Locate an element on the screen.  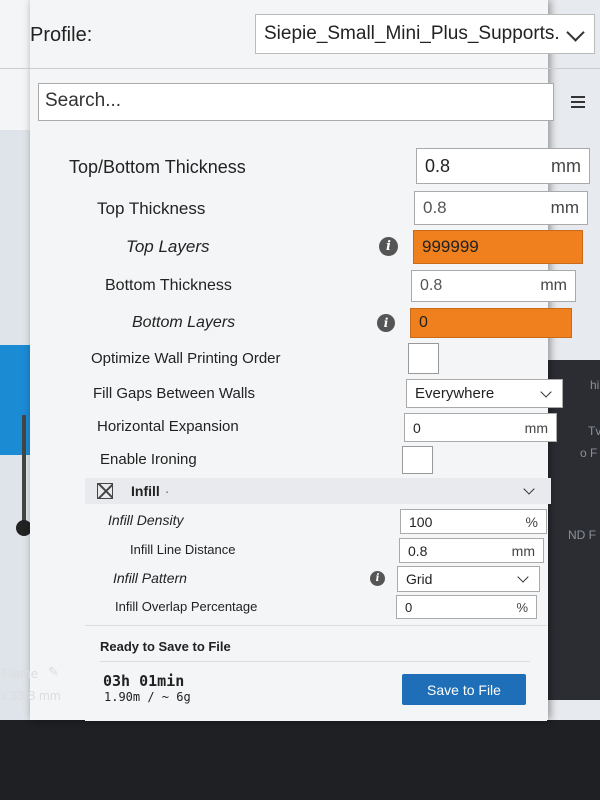
header-divider is located at coordinates (300, 68).